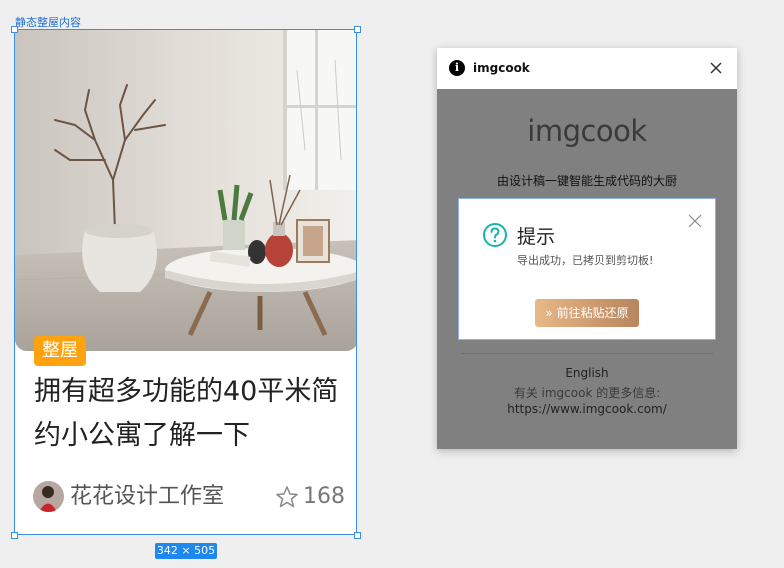  I want to click on frame-label: 静态整屋内容, so click(48, 22).